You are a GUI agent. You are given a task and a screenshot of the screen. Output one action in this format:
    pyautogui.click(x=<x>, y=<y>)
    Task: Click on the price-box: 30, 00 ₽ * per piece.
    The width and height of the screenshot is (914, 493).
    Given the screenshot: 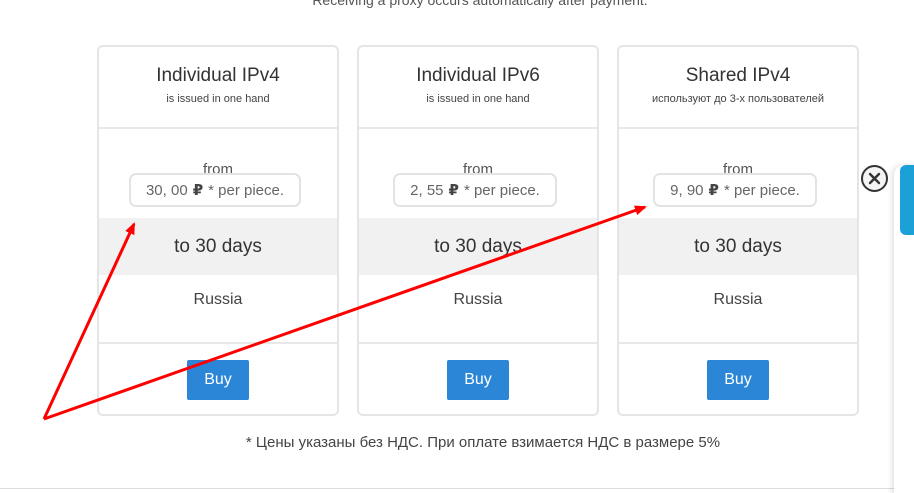 What is the action you would take?
    pyautogui.click(x=215, y=190)
    